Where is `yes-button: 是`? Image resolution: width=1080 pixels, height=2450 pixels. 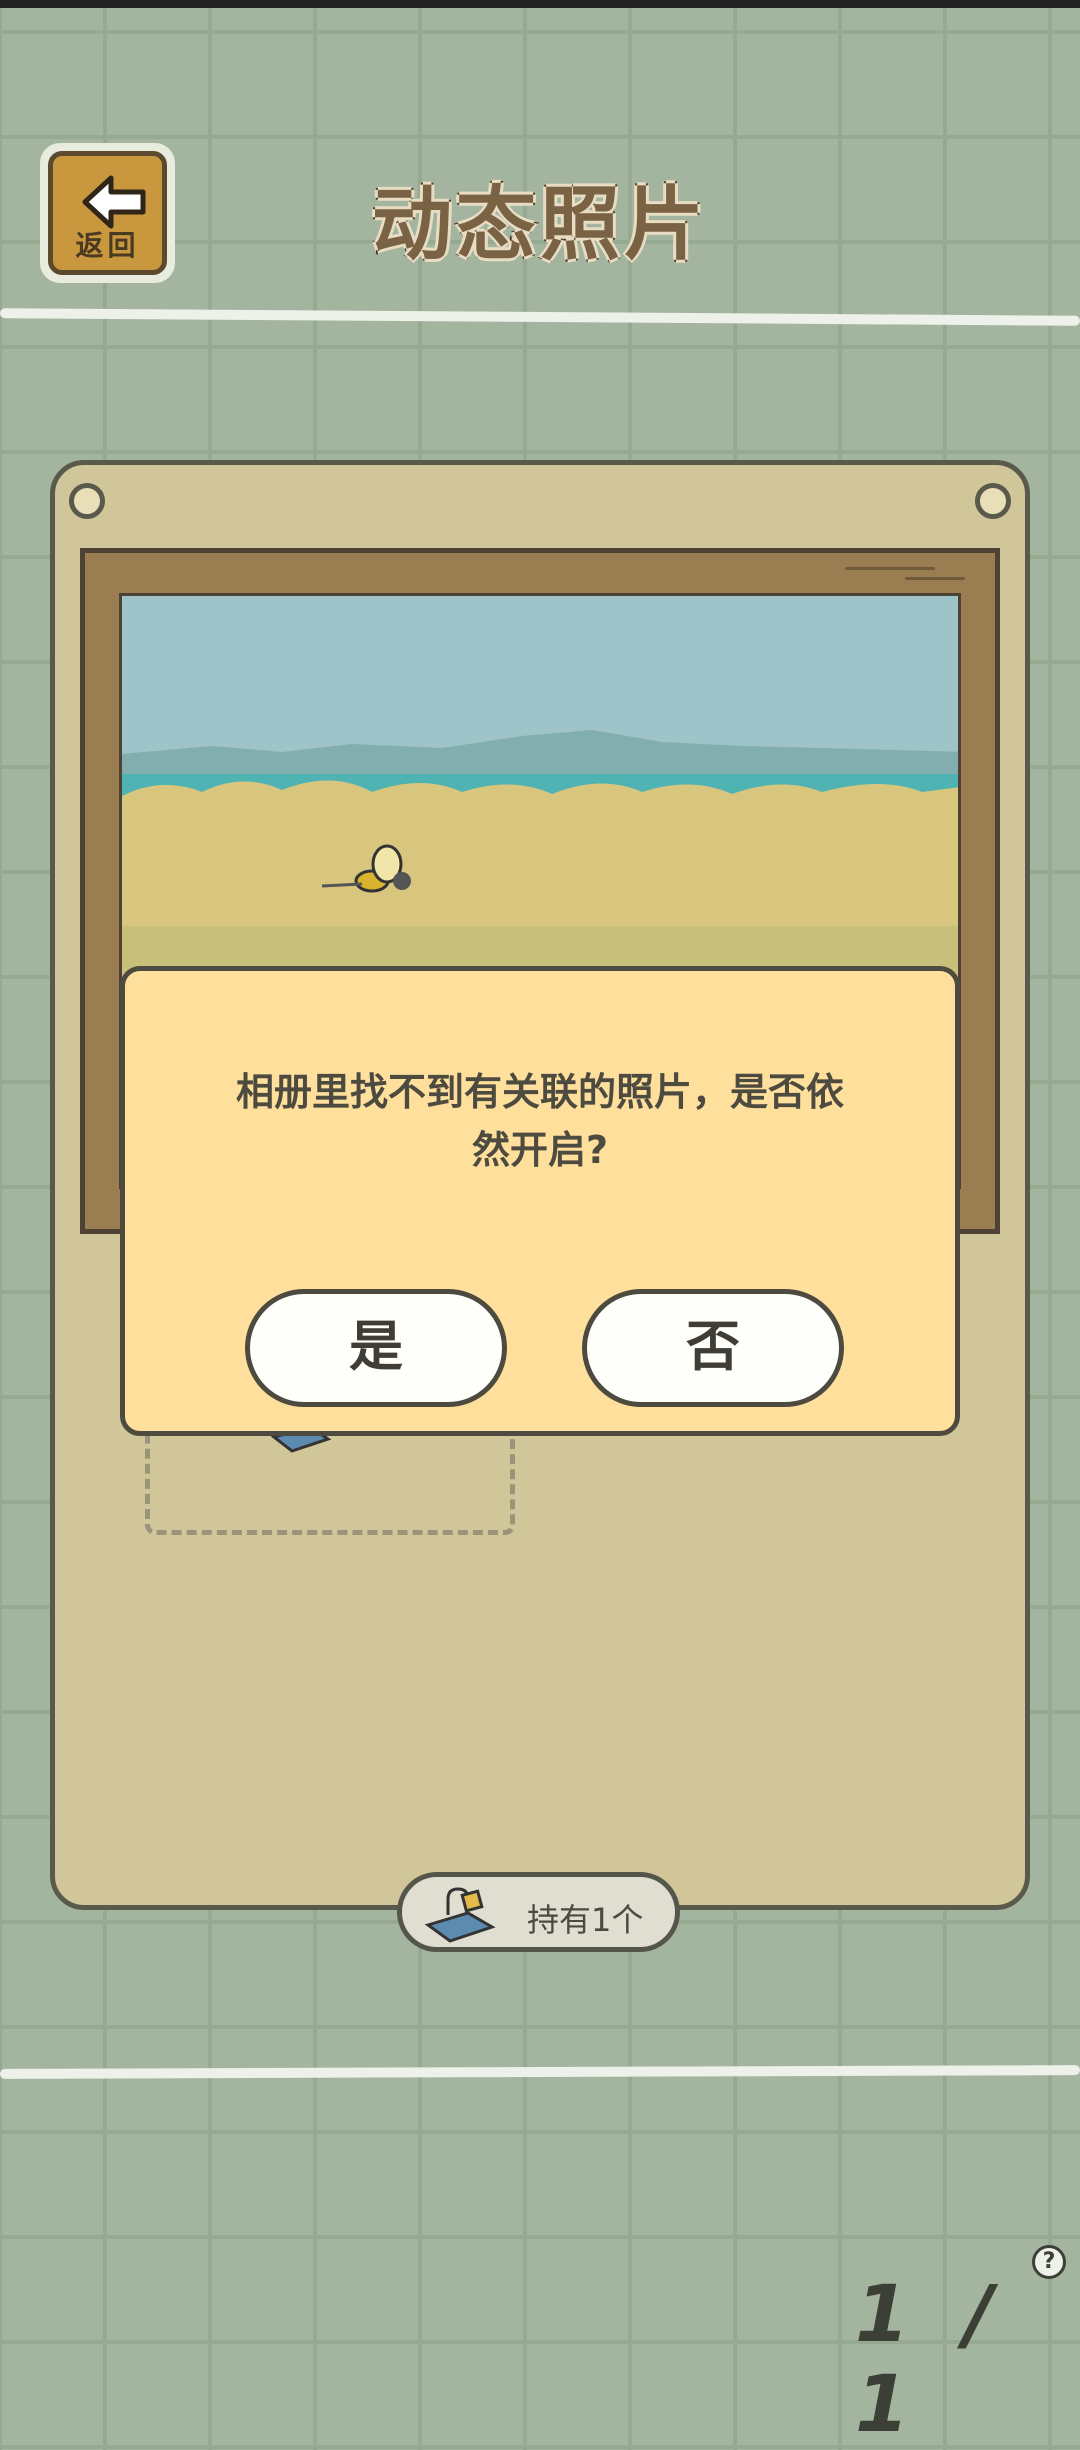
yes-button: 是 is located at coordinates (376, 1348).